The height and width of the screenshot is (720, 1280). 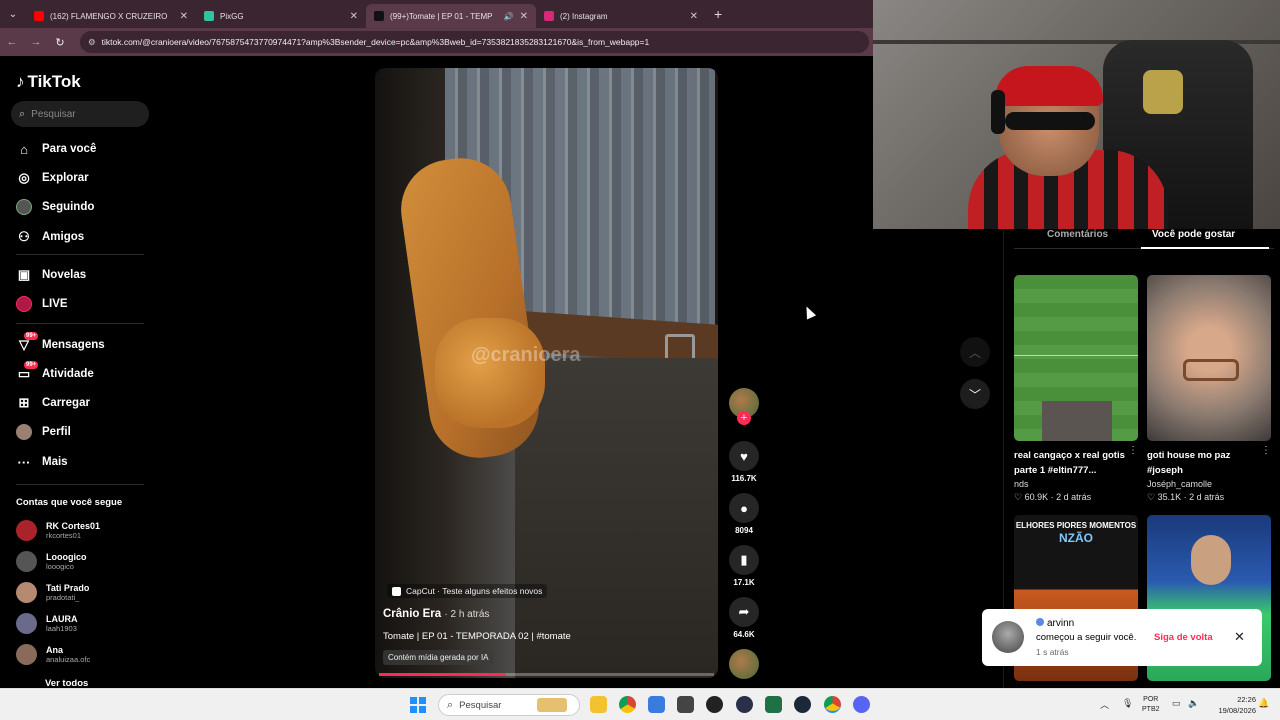 What do you see at coordinates (467, 614) in the screenshot?
I see `post-time: · 2 h atrás` at bounding box center [467, 614].